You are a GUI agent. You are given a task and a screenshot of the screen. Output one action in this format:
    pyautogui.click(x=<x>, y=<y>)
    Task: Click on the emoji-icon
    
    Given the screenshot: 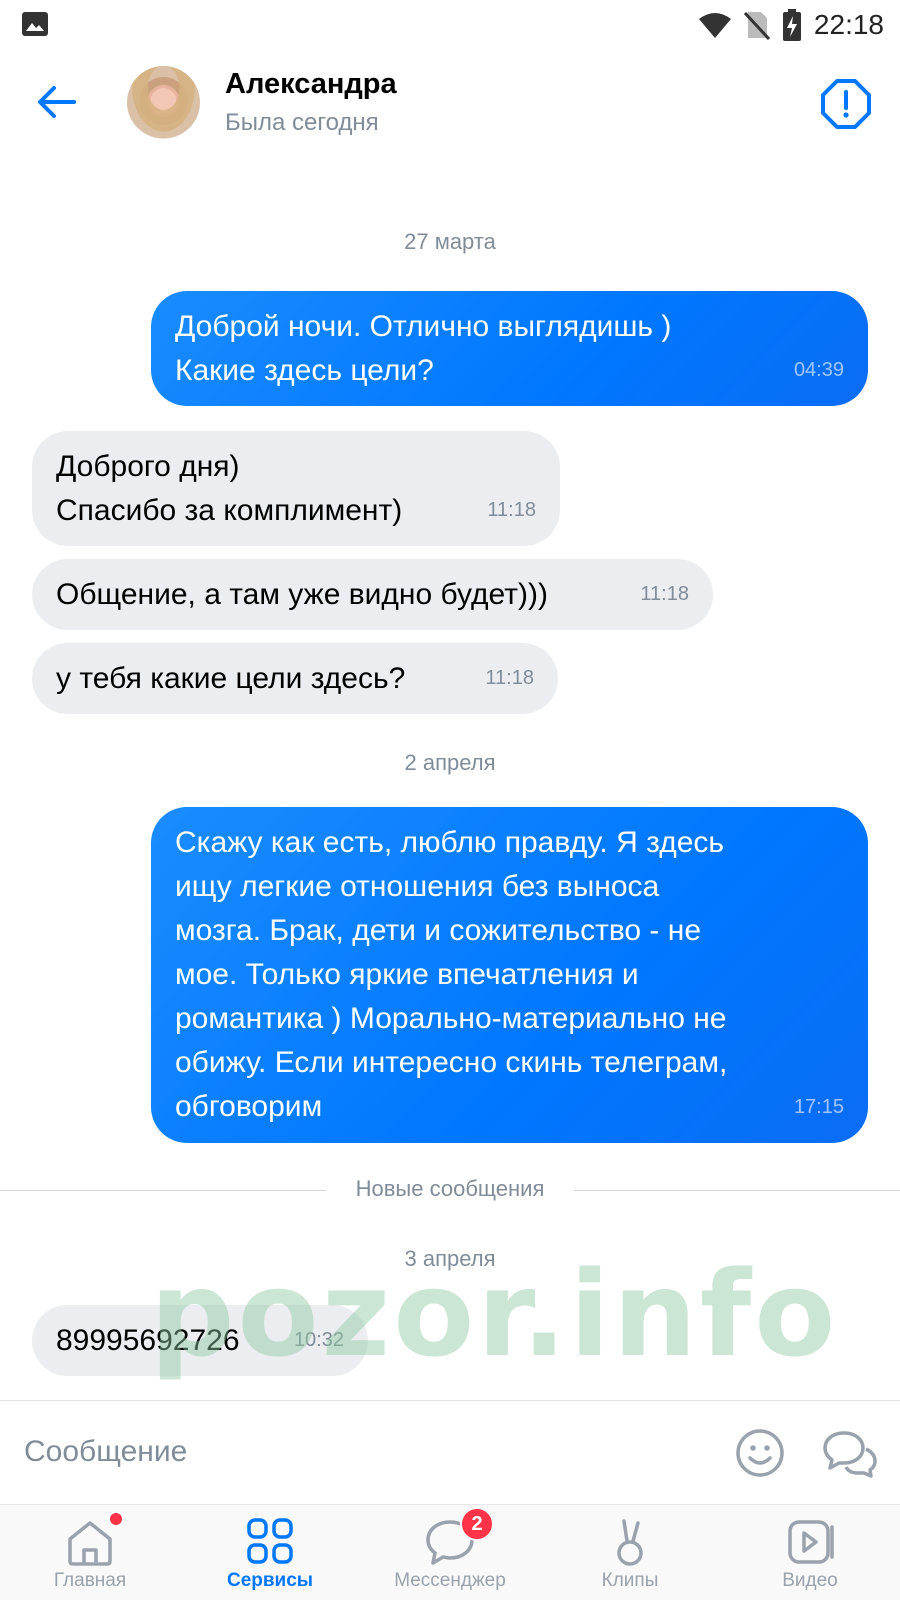 What is the action you would take?
    pyautogui.click(x=760, y=1453)
    